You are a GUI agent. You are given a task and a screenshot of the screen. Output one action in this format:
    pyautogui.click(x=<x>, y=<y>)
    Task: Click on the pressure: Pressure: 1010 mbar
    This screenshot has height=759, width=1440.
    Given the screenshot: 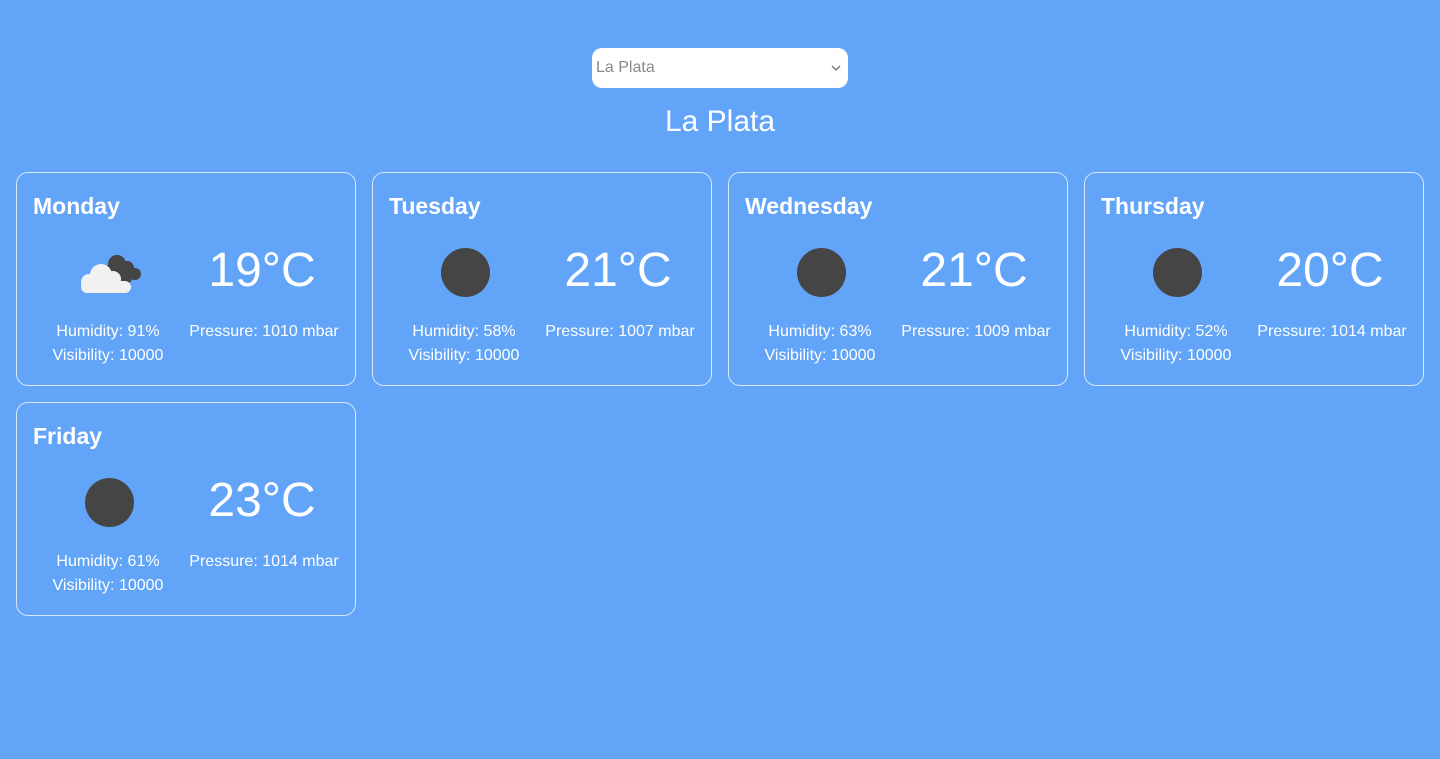 What is the action you would take?
    pyautogui.click(x=264, y=331)
    